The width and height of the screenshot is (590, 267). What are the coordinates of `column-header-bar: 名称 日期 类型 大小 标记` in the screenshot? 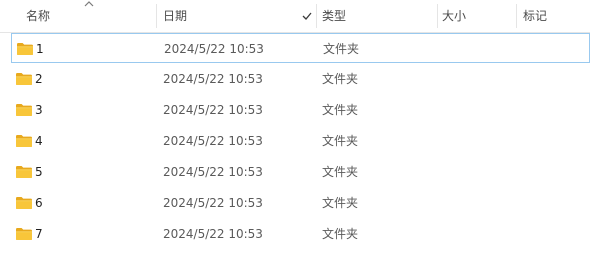 It's located at (295, 16).